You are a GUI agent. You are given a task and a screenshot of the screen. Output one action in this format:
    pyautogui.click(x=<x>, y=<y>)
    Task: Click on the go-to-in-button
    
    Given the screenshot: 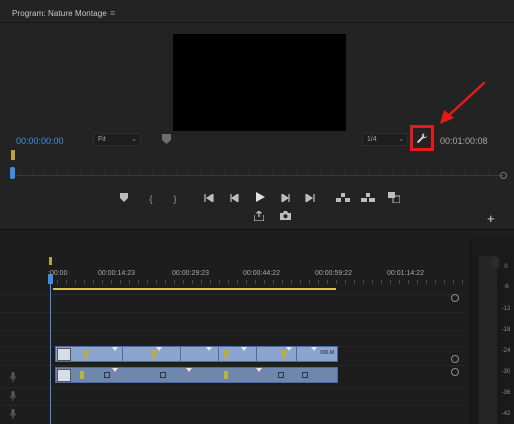 What is the action you would take?
    pyautogui.click(x=209, y=199)
    